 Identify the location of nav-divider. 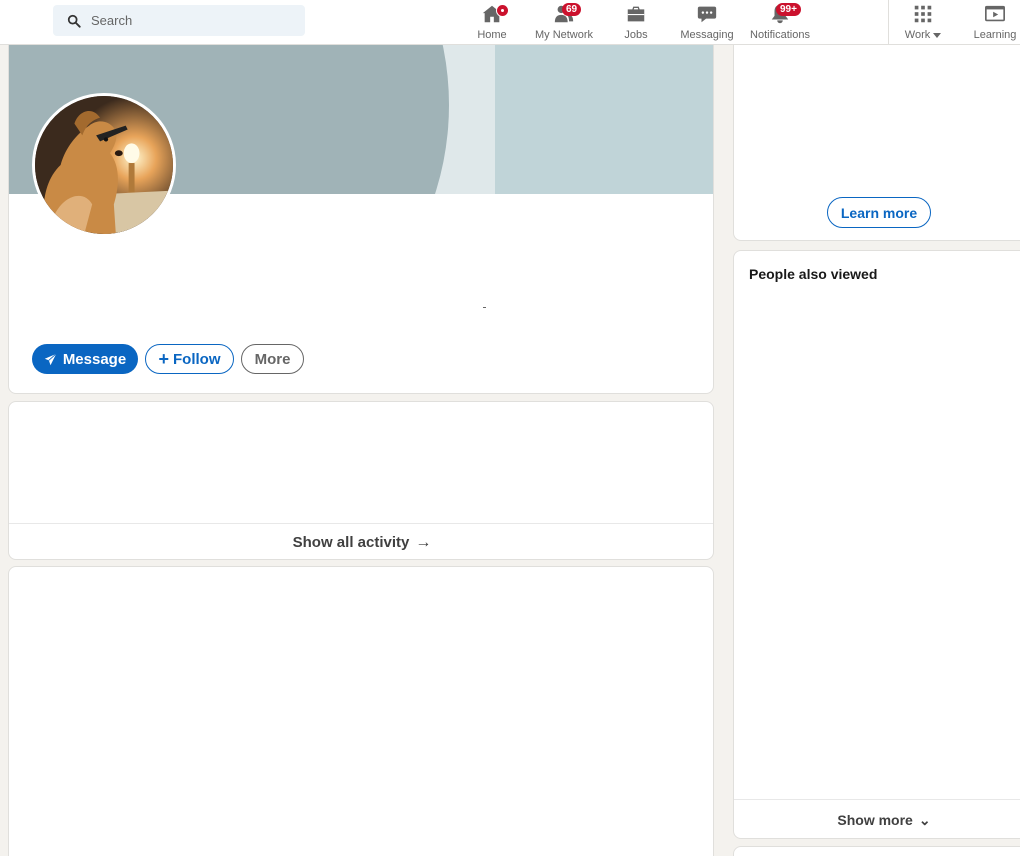
(888, 22).